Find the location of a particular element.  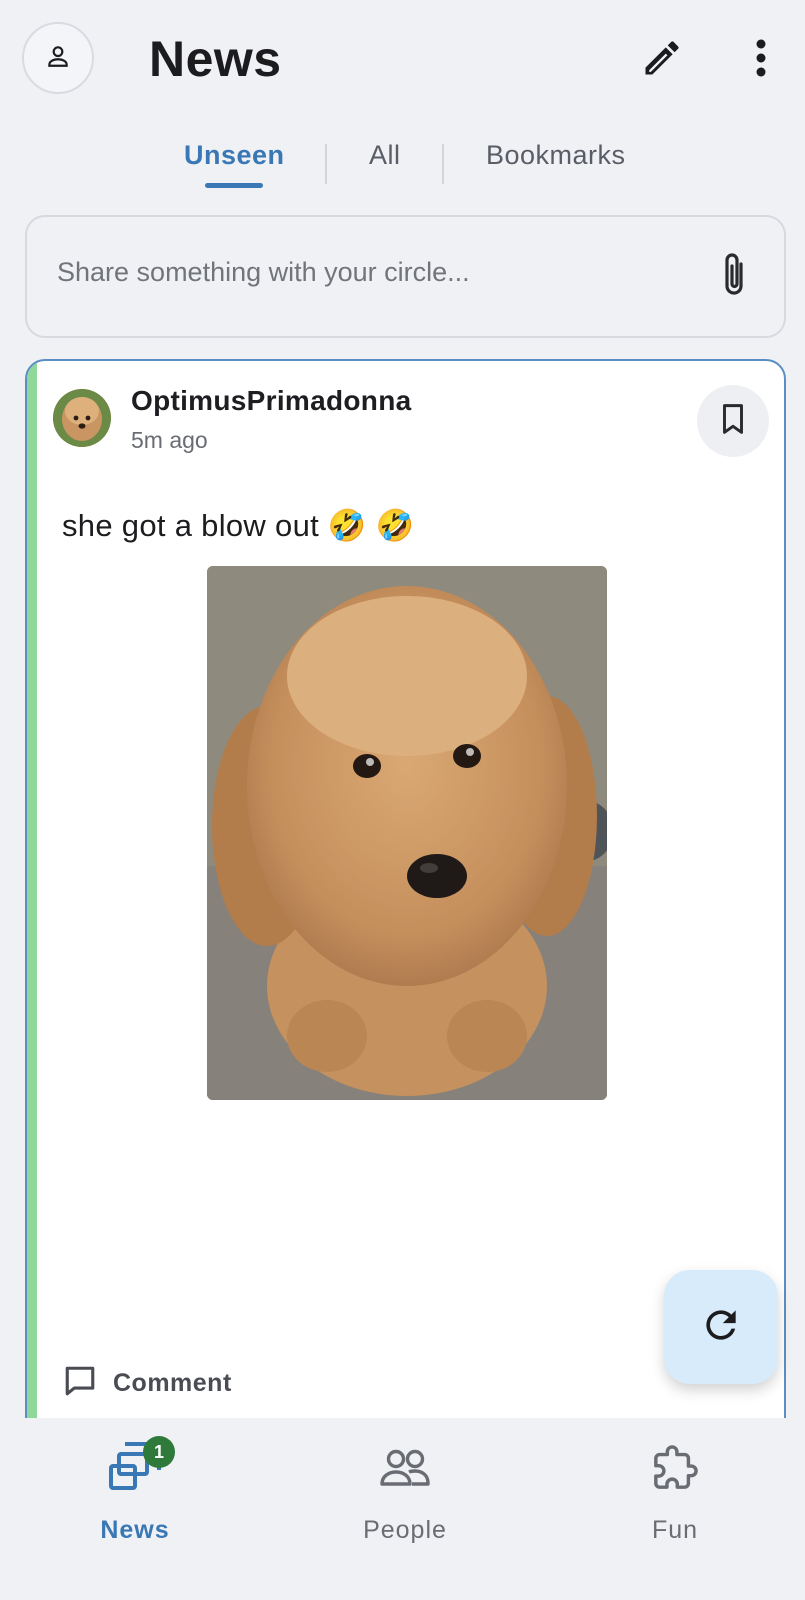

people-icon is located at coordinates (405, 1468).